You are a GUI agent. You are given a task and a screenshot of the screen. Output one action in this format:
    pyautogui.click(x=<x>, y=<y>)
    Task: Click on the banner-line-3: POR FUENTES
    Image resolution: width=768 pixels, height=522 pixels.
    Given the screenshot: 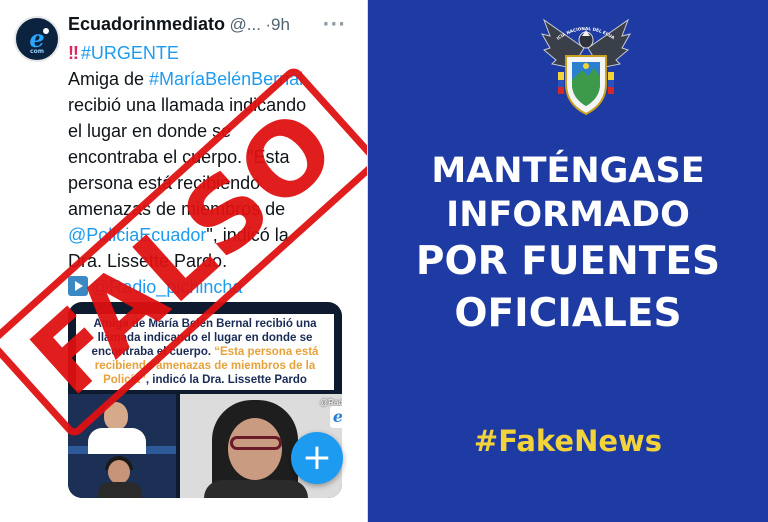 What is the action you would take?
    pyautogui.click(x=568, y=261)
    